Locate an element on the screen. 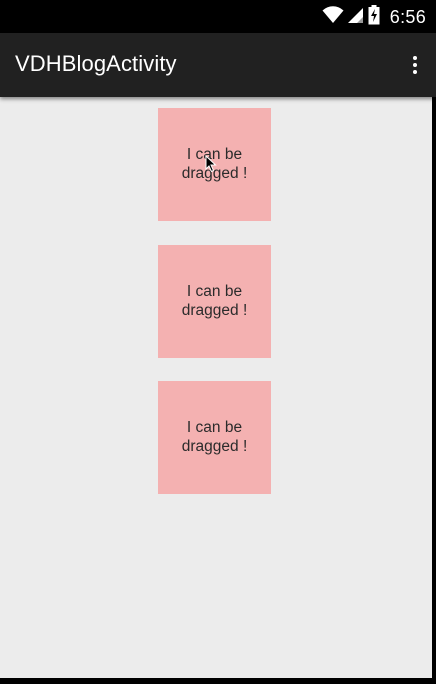 The image size is (436, 684). mouse-pointer-icon is located at coordinates (211, 163).